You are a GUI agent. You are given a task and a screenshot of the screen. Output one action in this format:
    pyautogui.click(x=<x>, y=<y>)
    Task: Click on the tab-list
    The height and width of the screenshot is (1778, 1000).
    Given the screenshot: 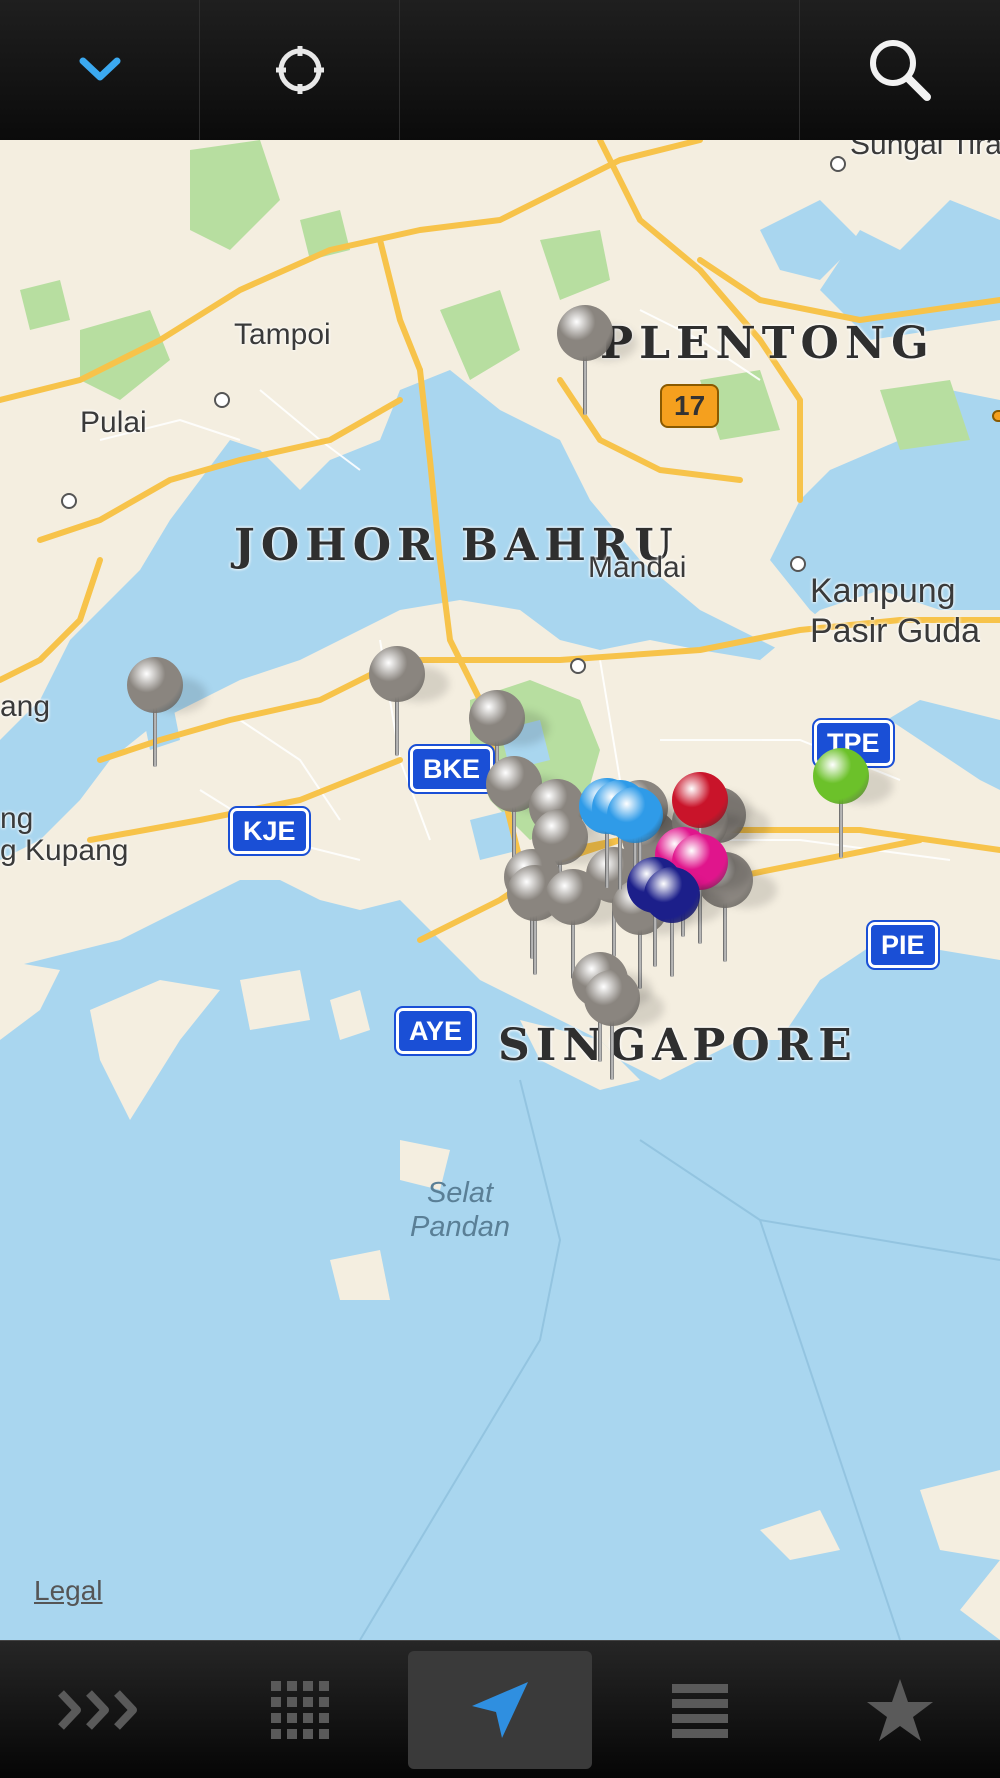 What is the action you would take?
    pyautogui.click(x=700, y=1709)
    